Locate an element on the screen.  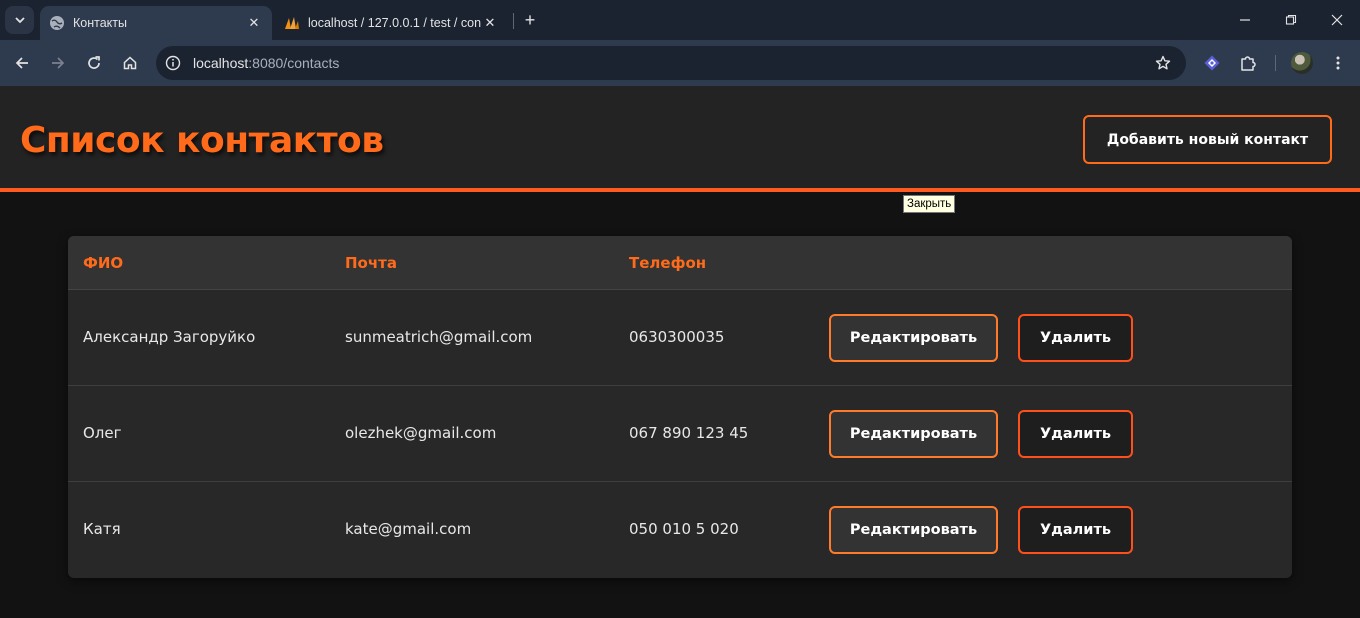
home-icon is located at coordinates (130, 63).